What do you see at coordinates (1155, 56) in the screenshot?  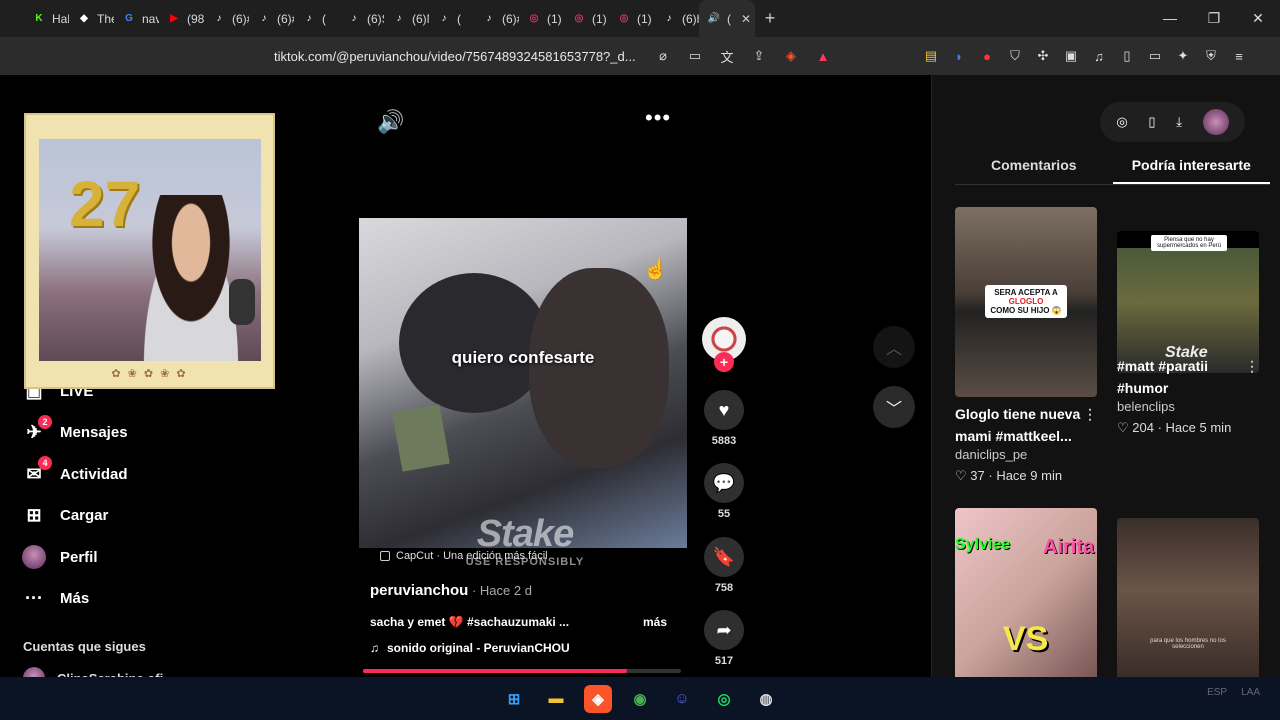 I see `wallet-icon: ▭` at bounding box center [1155, 56].